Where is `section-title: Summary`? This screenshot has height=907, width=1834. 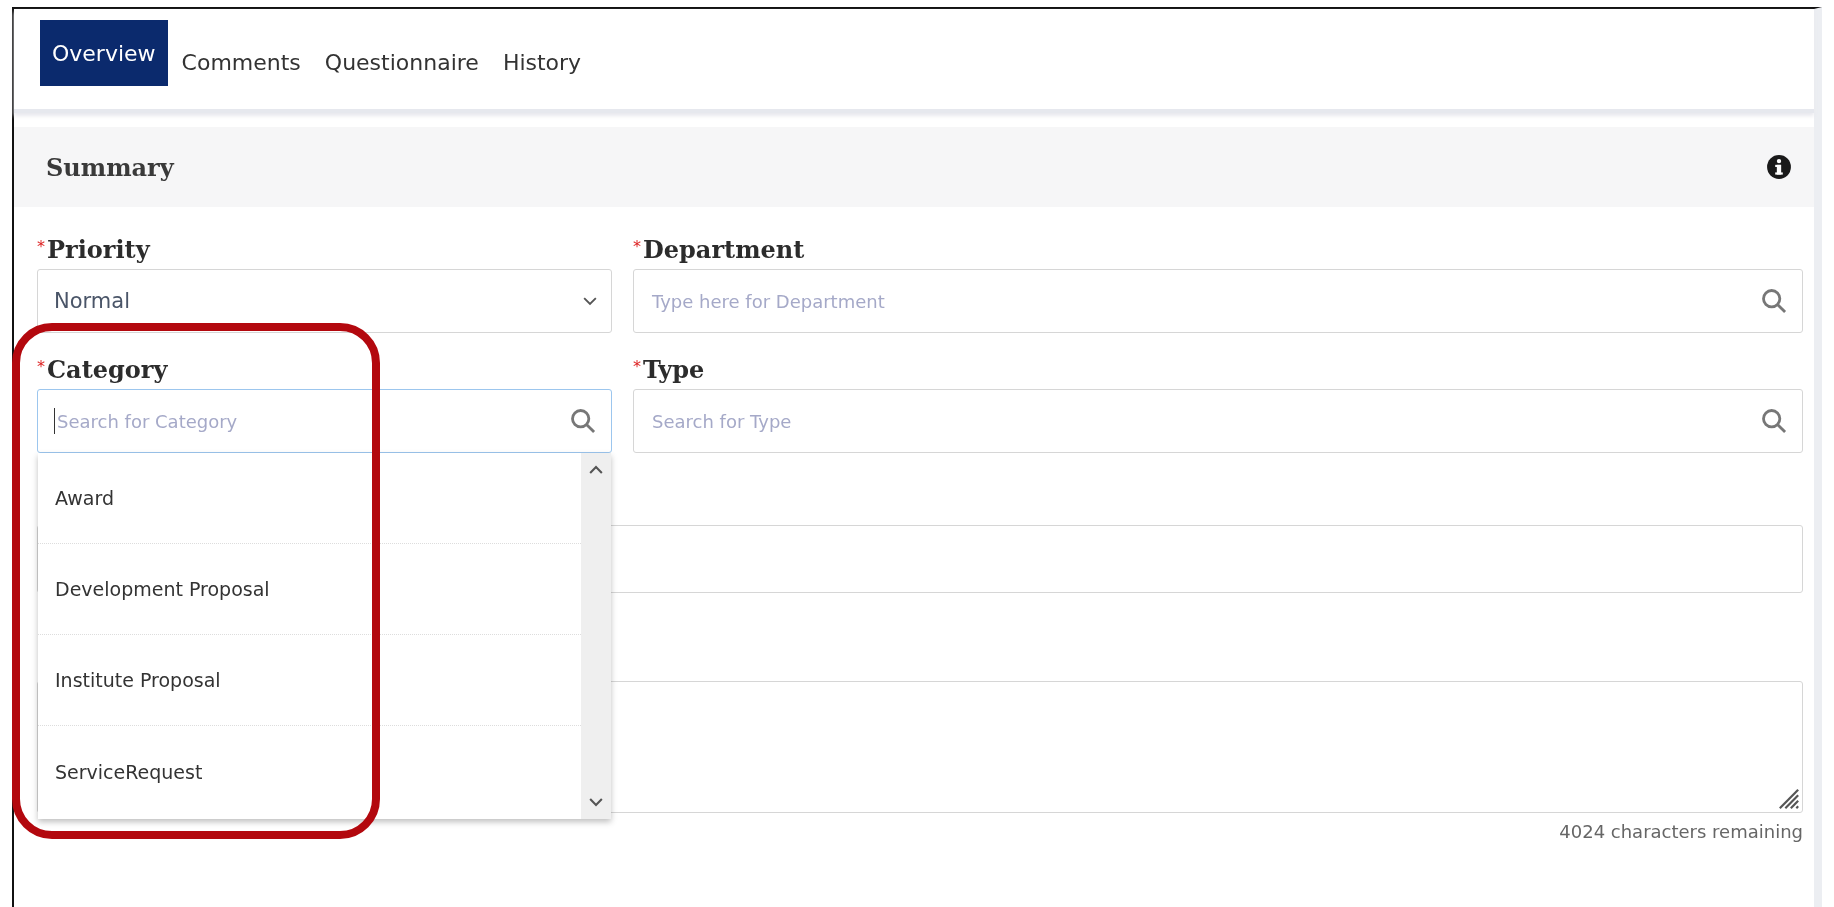 section-title: Summary is located at coordinates (110, 167).